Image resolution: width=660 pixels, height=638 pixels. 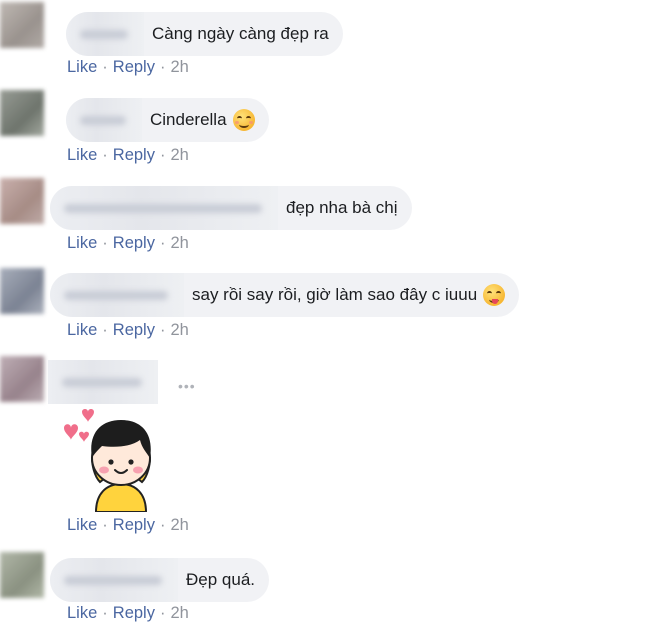 I want to click on comment-text: Cinderella, so click(x=188, y=119).